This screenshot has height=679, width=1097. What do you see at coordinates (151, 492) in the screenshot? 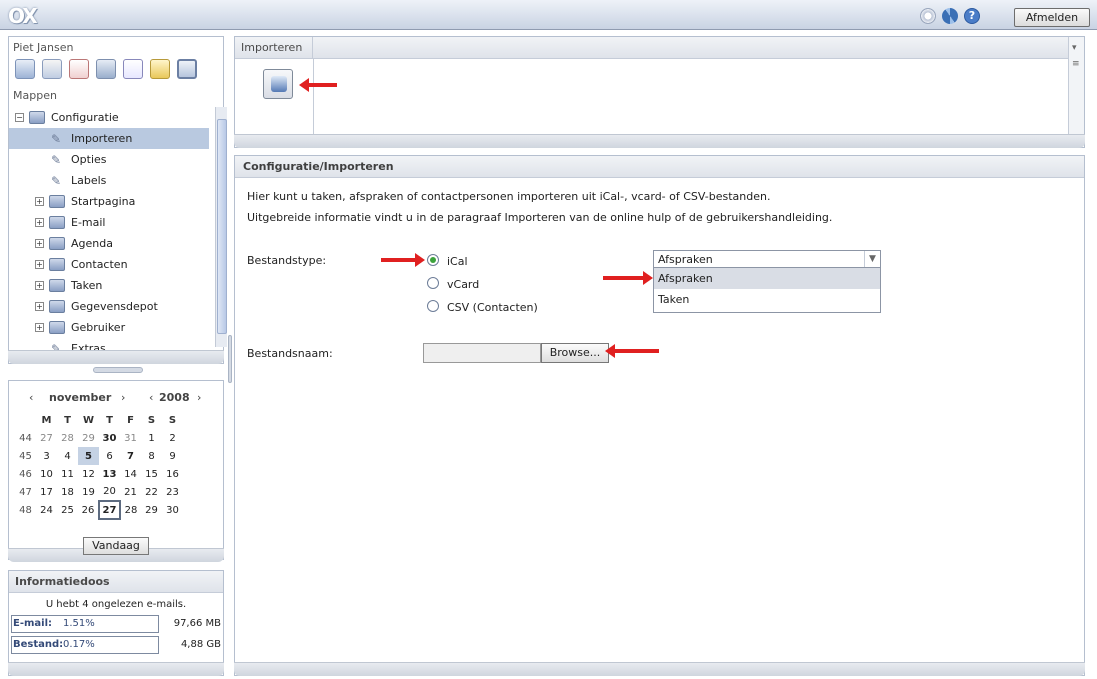
I see `calendar-day: 22` at bounding box center [151, 492].